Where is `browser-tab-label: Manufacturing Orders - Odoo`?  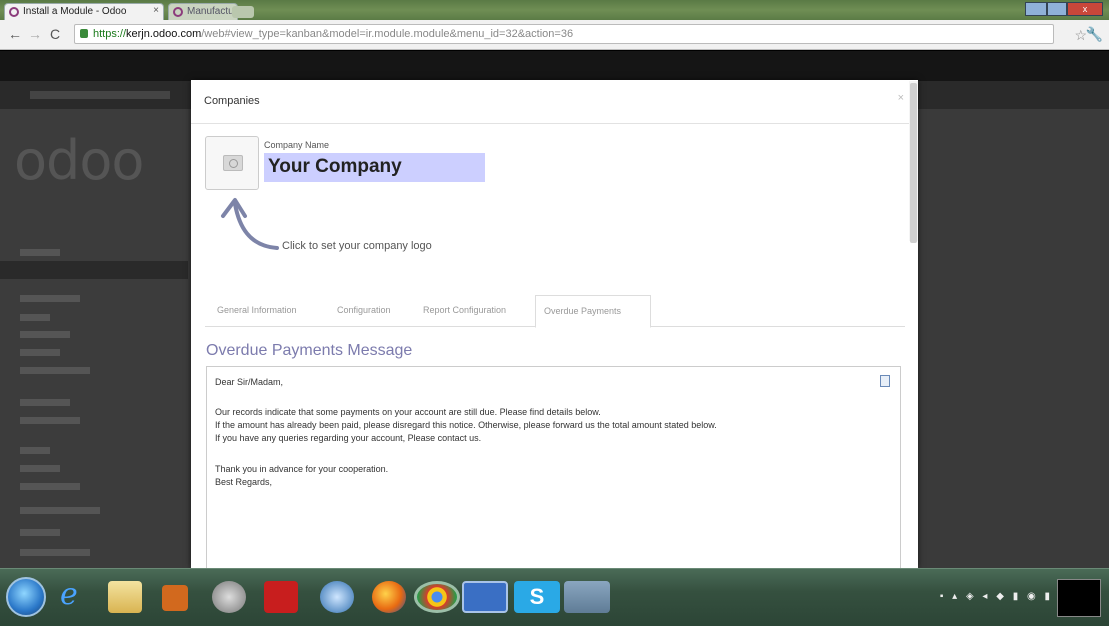
browser-tab-label: Manufacturing Orders - Odoo is located at coordinates (212, 11).